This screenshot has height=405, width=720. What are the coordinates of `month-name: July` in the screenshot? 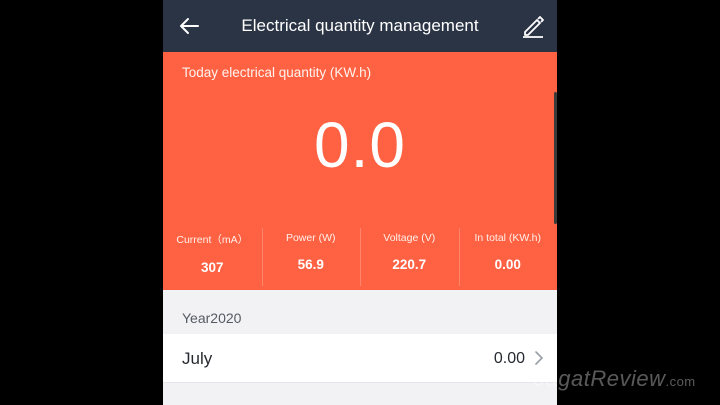 It's located at (197, 358).